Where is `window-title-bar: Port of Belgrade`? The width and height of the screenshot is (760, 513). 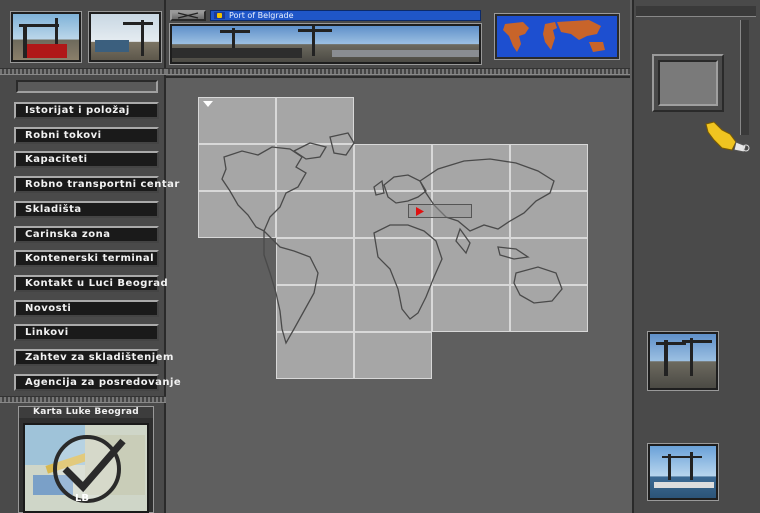
window-title-bar: Port of Belgrade is located at coordinates (345, 15).